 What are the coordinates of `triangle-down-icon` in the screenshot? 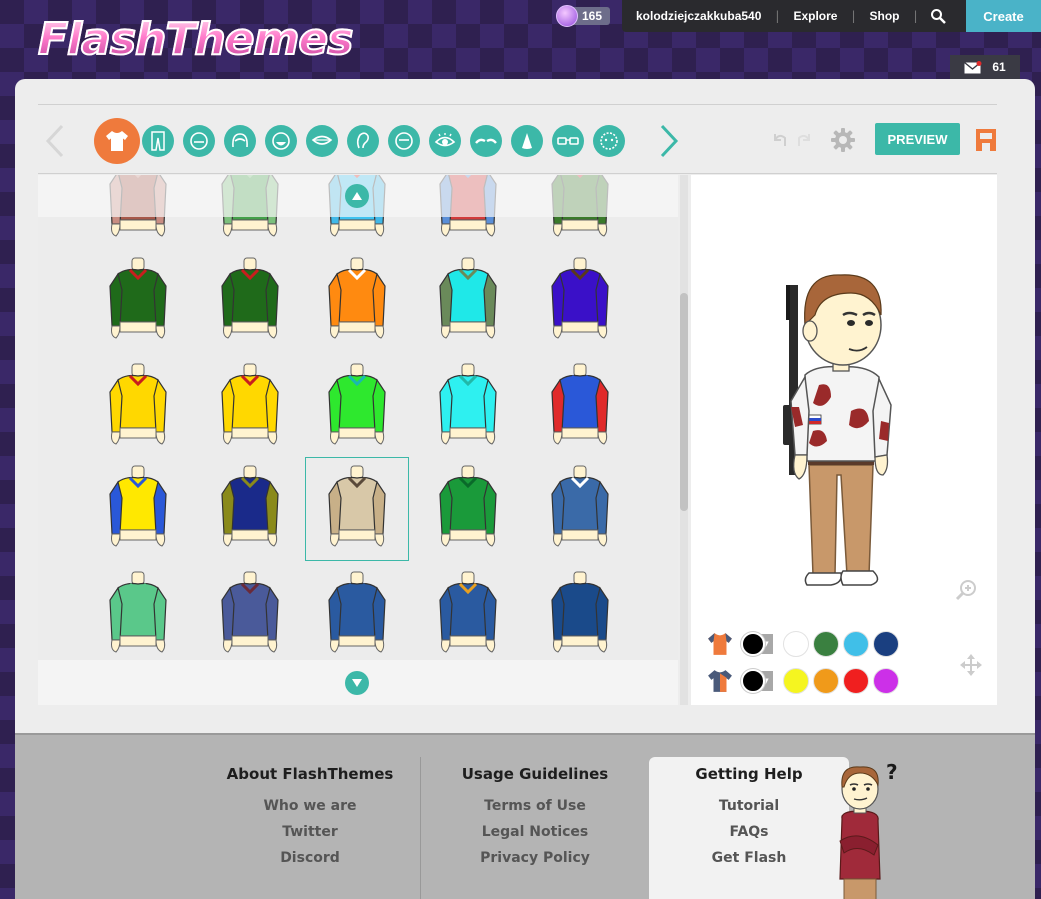 It's located at (357, 683).